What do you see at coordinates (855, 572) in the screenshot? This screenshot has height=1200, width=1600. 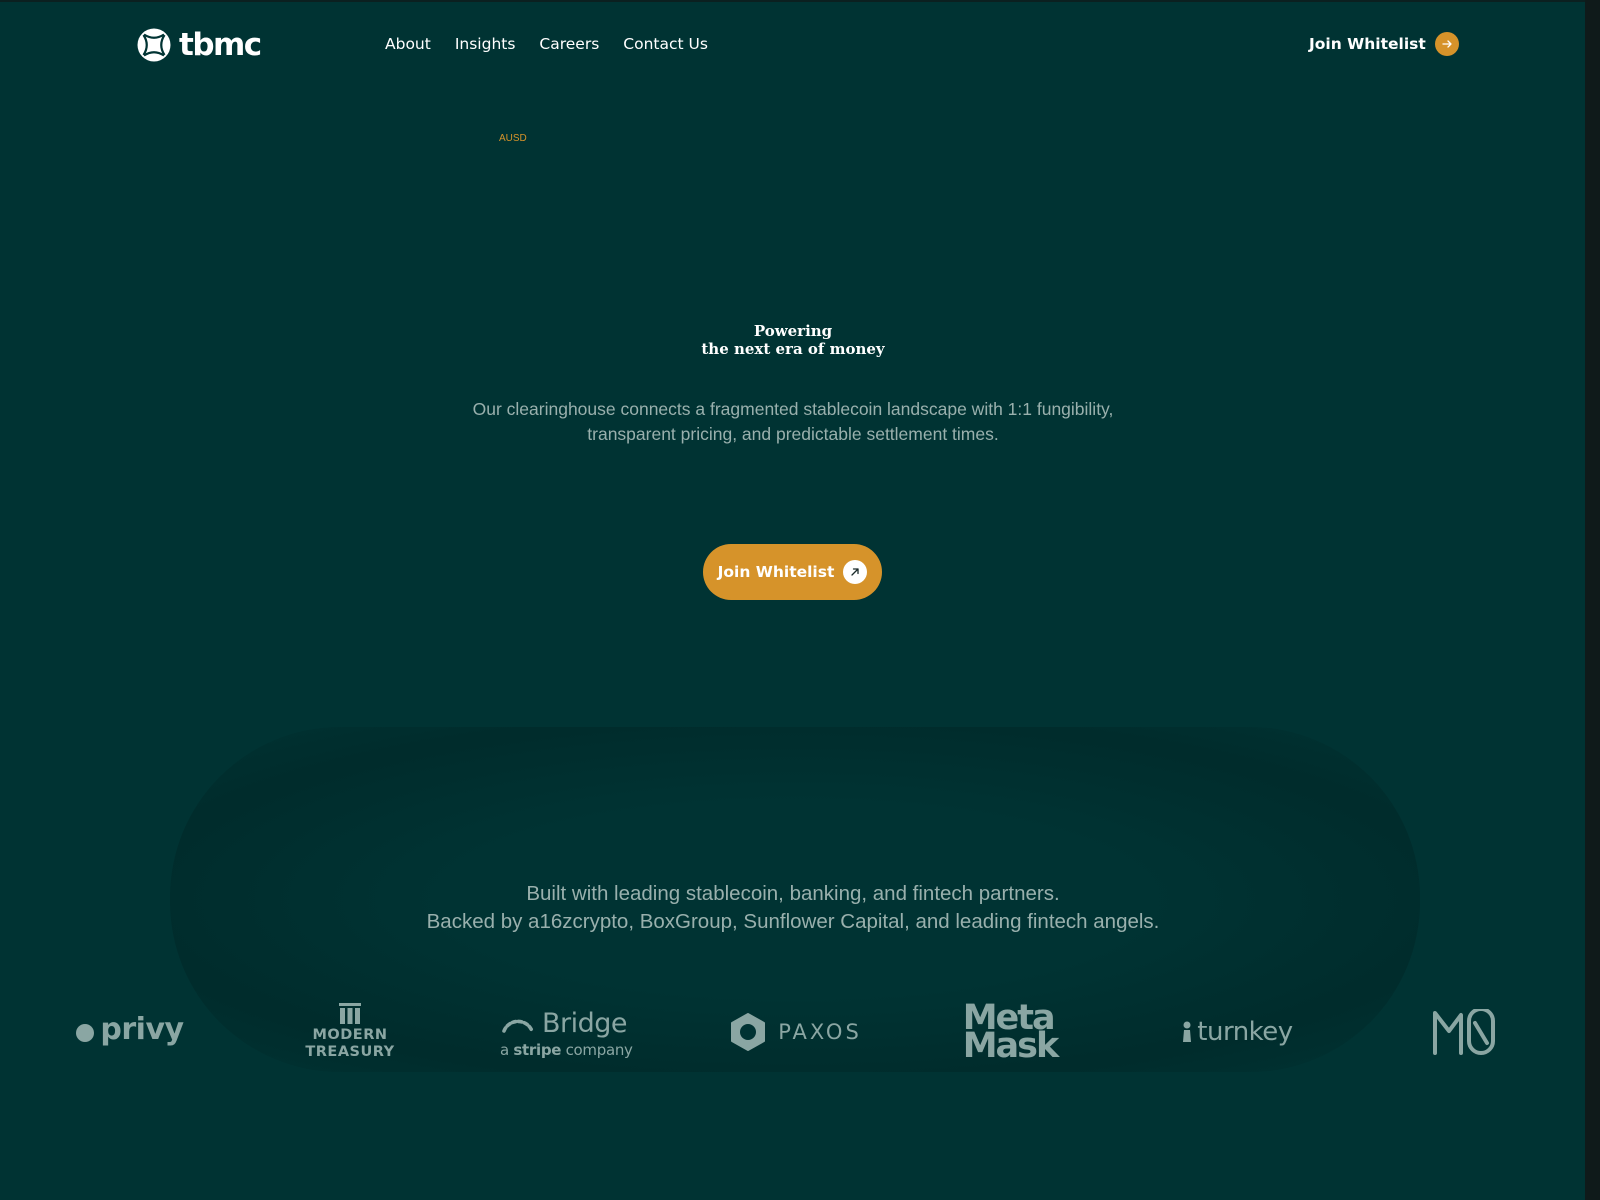 I see `arrow-up-right-icon` at bounding box center [855, 572].